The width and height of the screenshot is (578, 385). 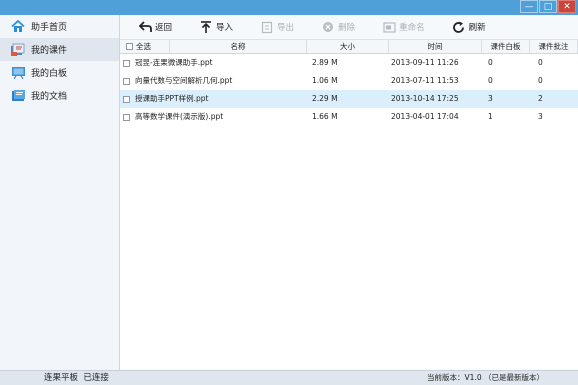 What do you see at coordinates (49, 28) in the screenshot?
I see `sidebar-item-label: 助手首页` at bounding box center [49, 28].